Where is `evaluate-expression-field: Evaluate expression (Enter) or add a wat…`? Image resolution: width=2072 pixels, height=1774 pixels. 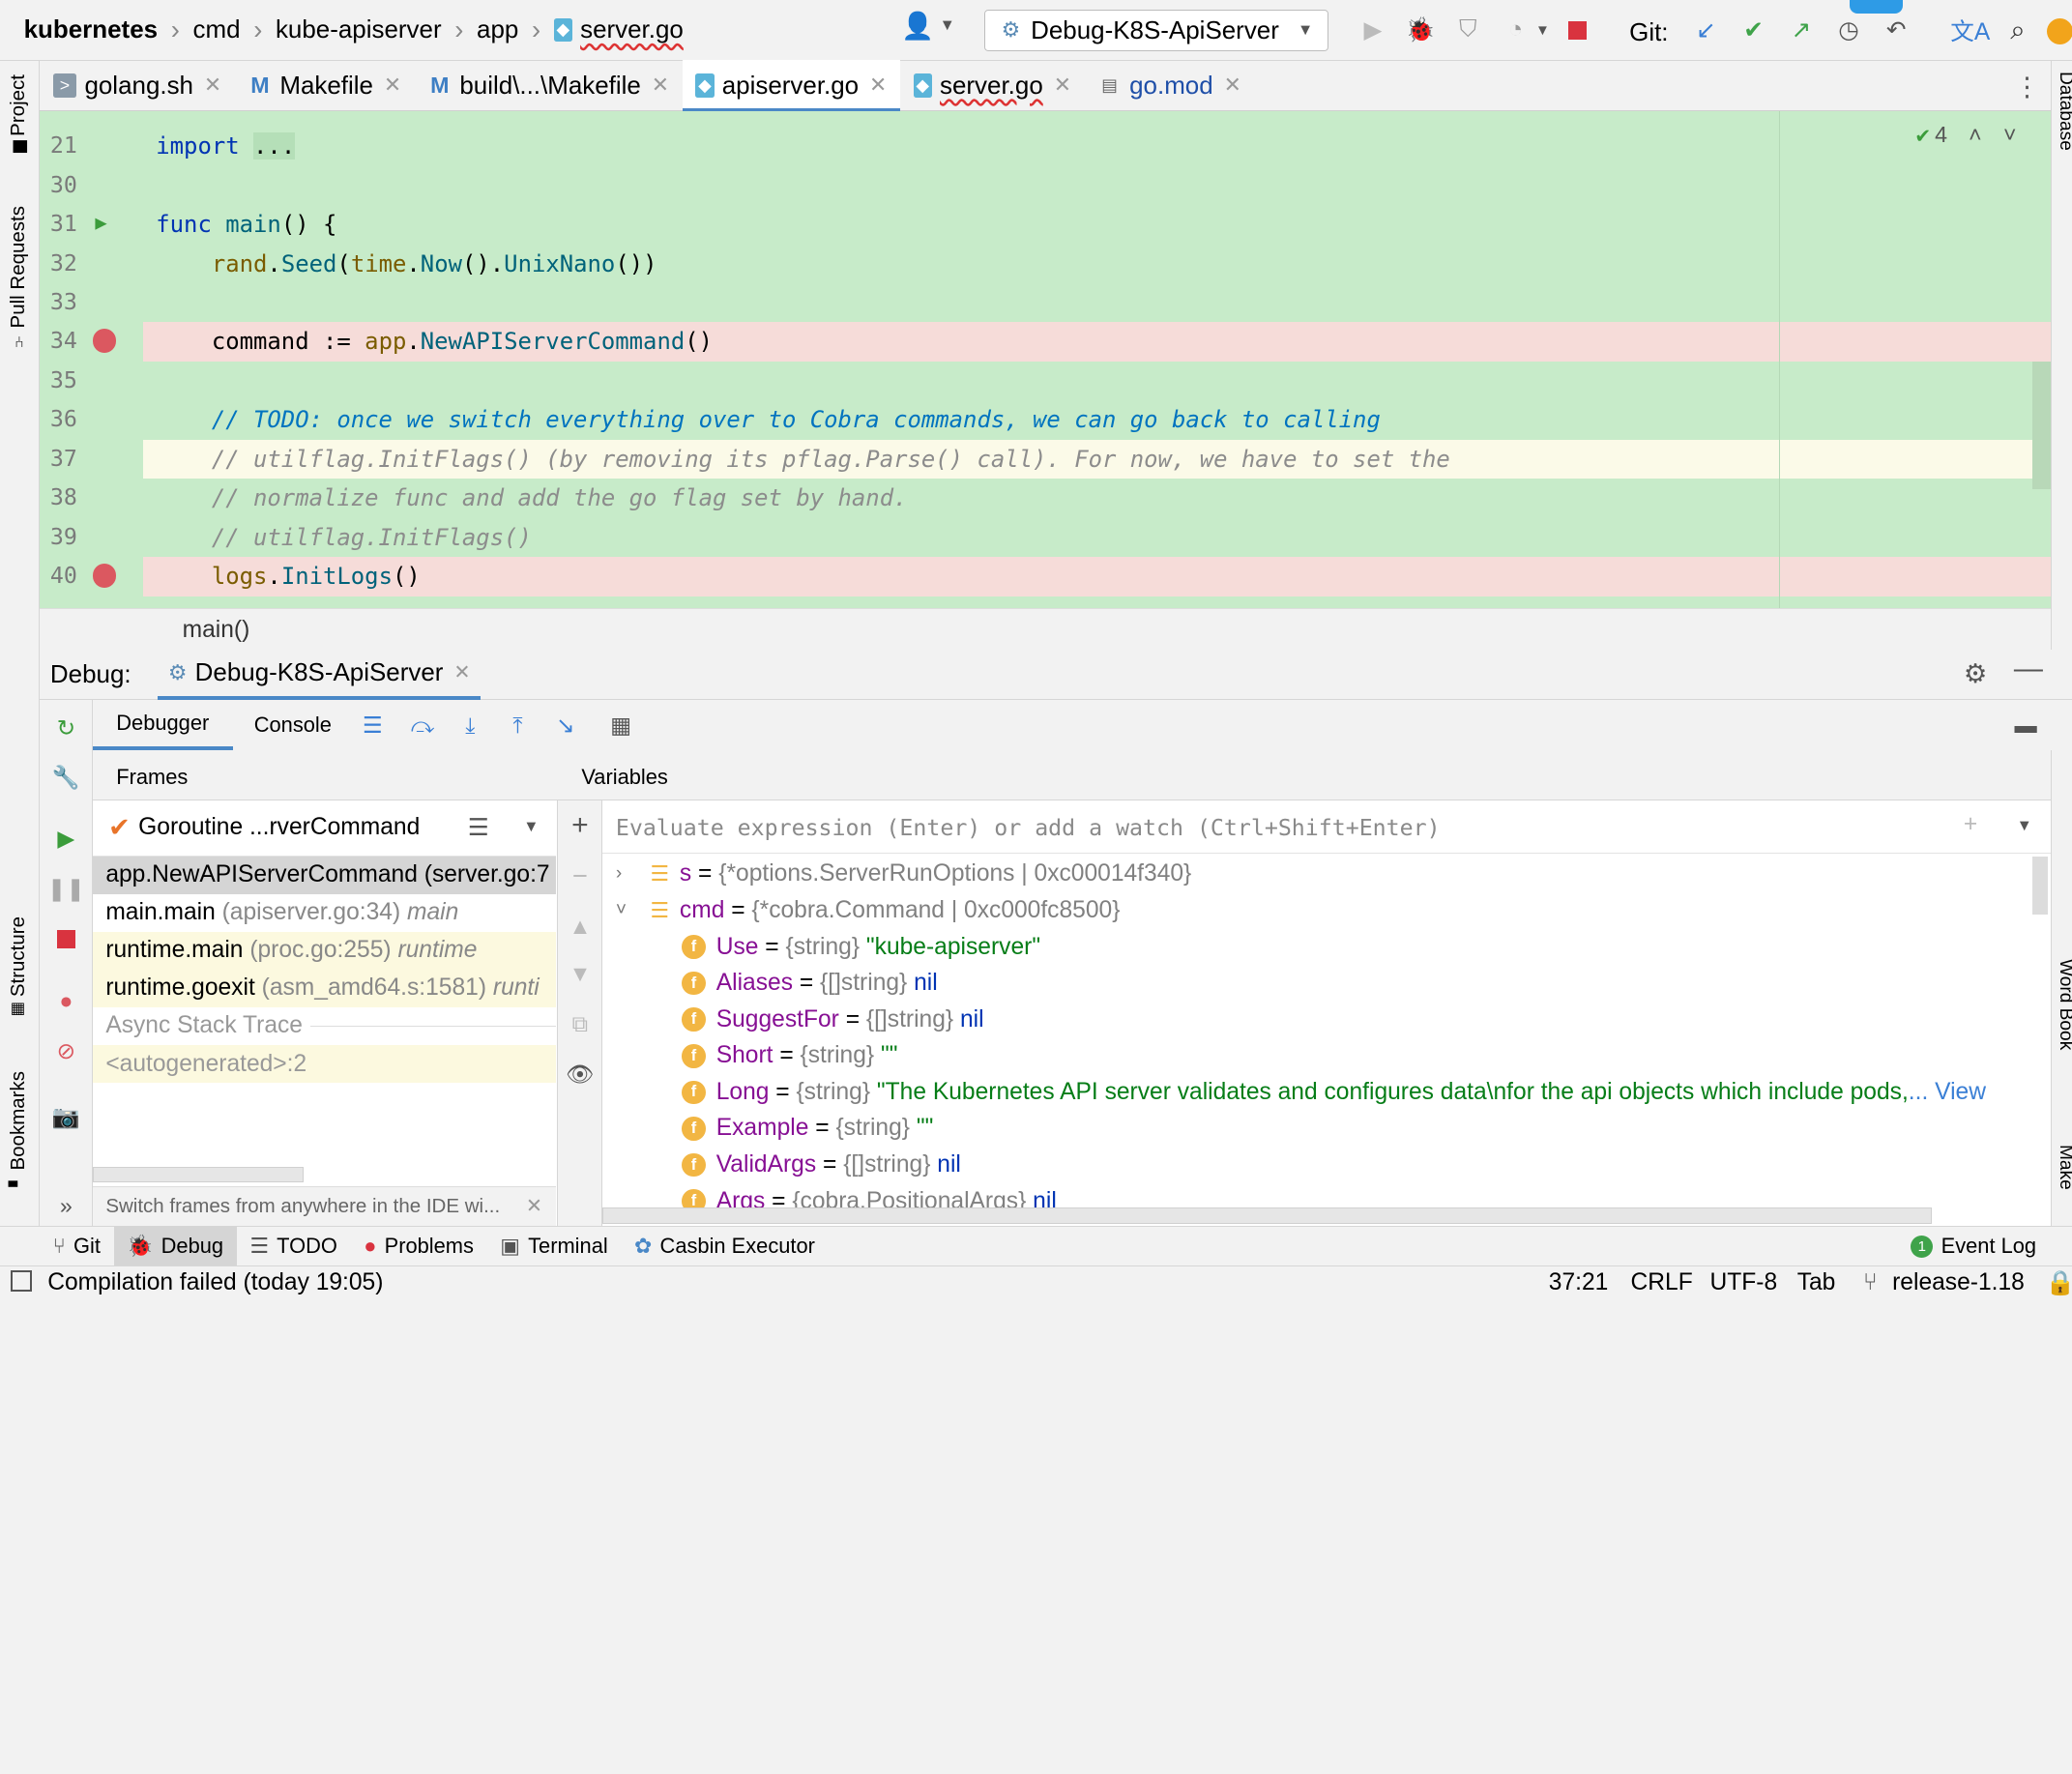
evaluate-expression-field: Evaluate expression (Enter) or add a wat… is located at coordinates (1327, 827).